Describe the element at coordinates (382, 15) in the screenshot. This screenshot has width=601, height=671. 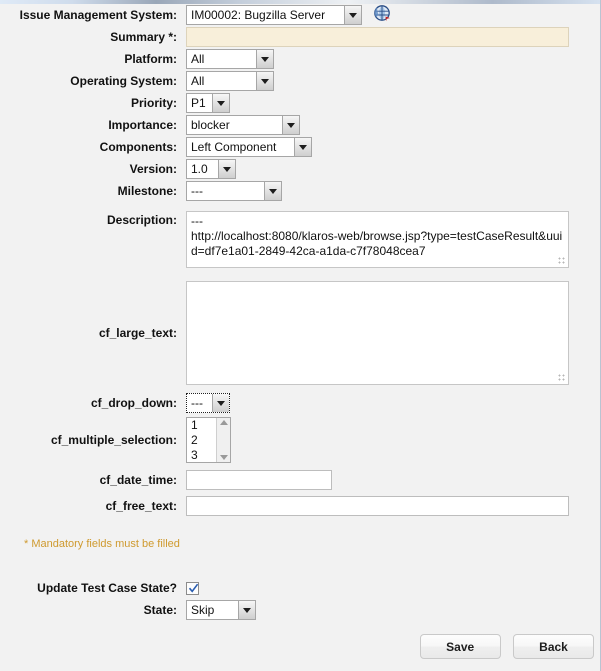
I see `globe-icon` at that location.